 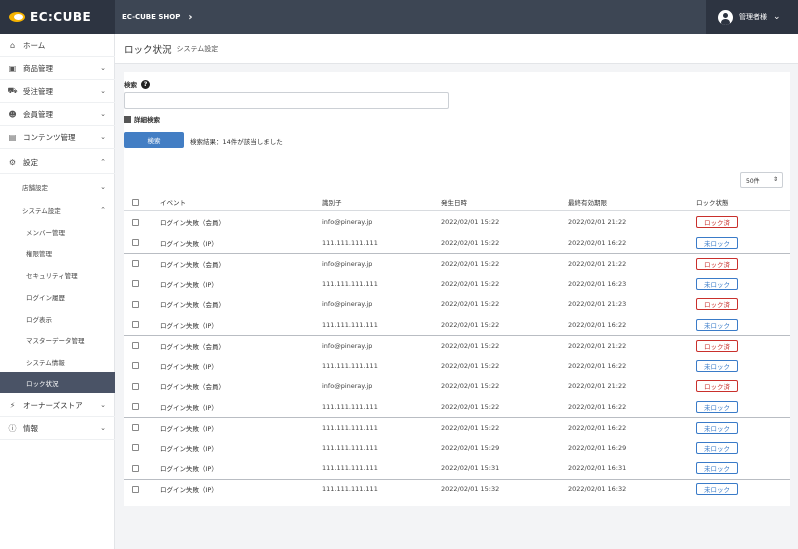 What do you see at coordinates (775, 179) in the screenshot?
I see `sort-arrows-icon: ⇕` at bounding box center [775, 179].